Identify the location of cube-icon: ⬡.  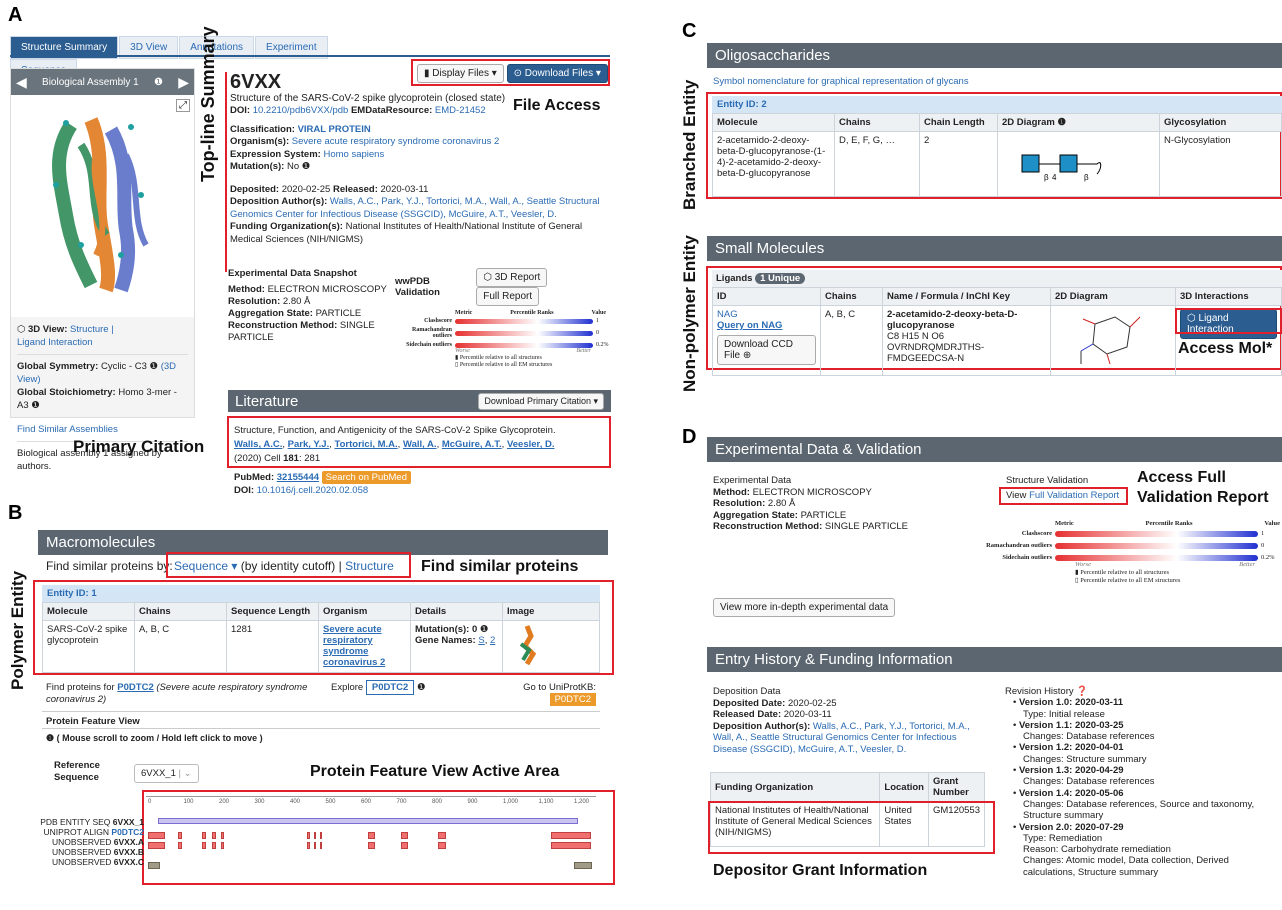
(487, 277).